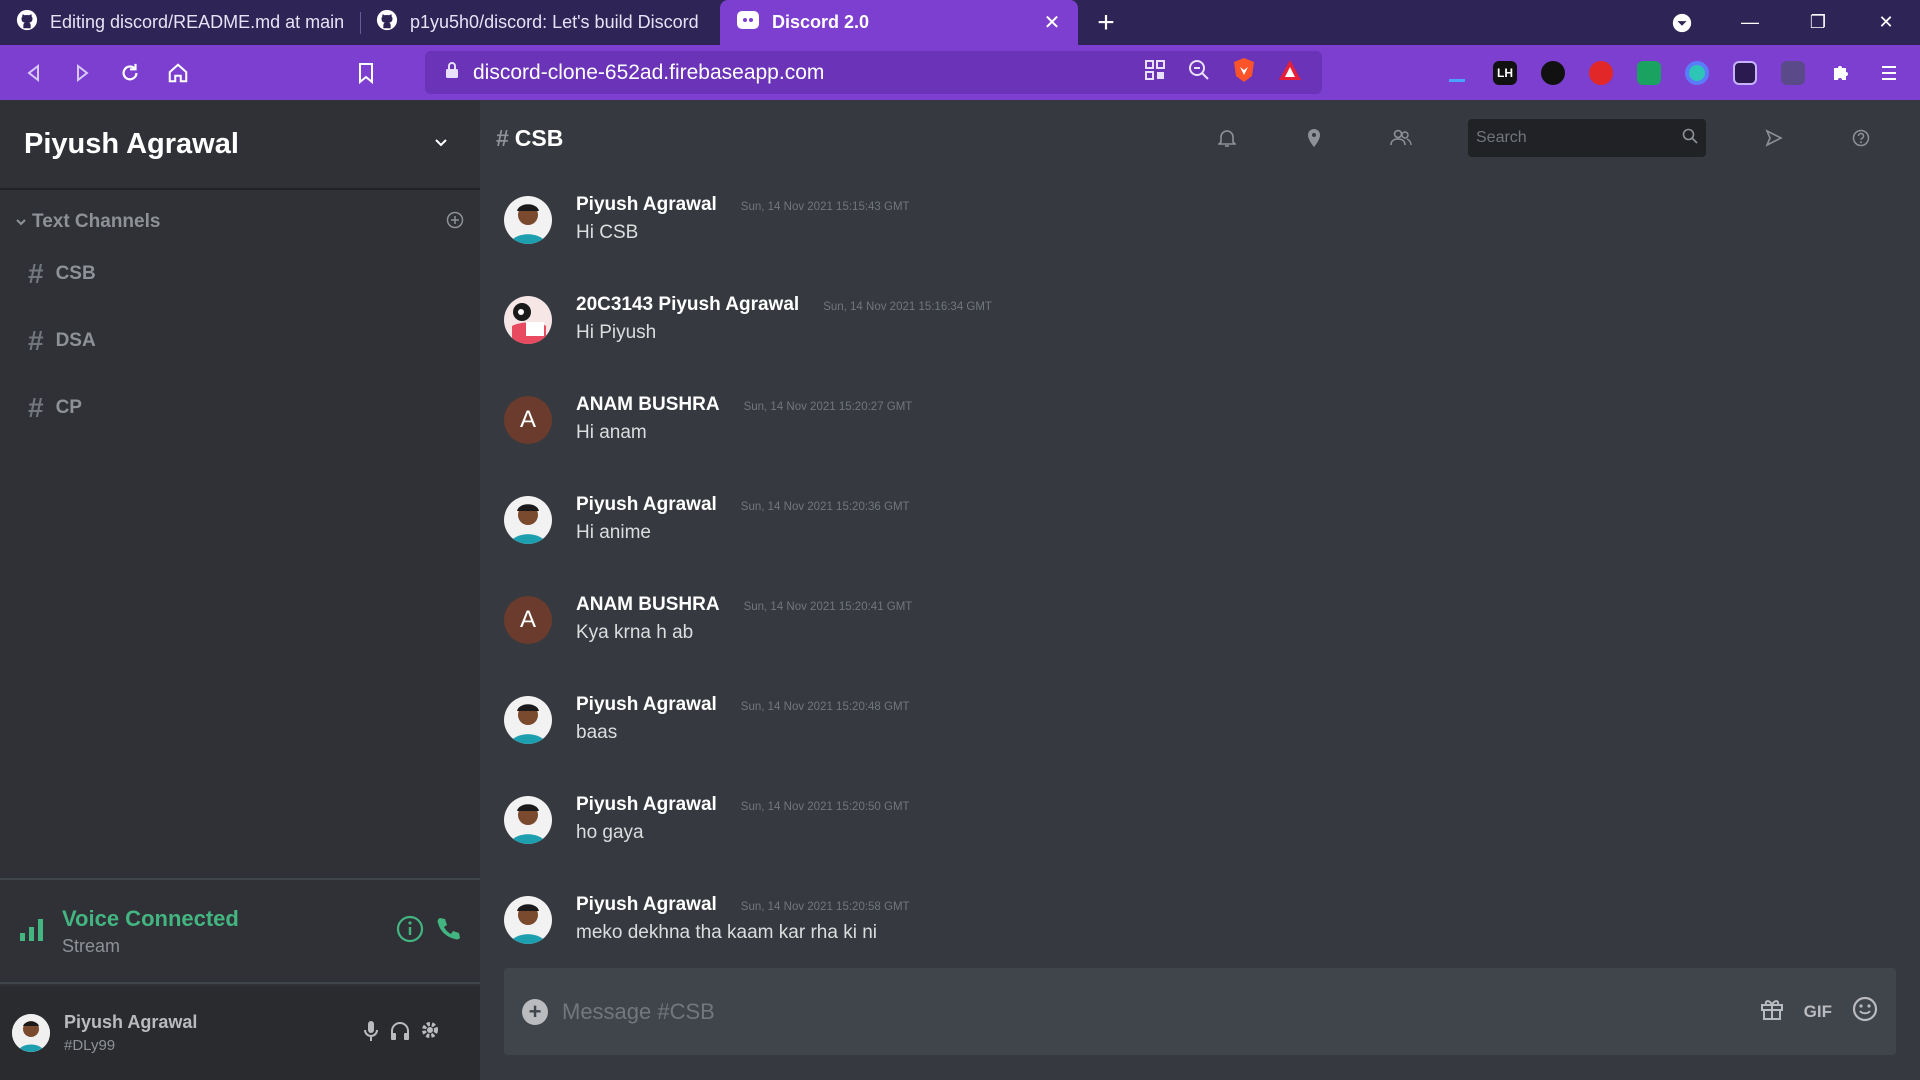 This screenshot has width=1920, height=1080. What do you see at coordinates (1106, 22) in the screenshot?
I see `new-tab-button: +` at bounding box center [1106, 22].